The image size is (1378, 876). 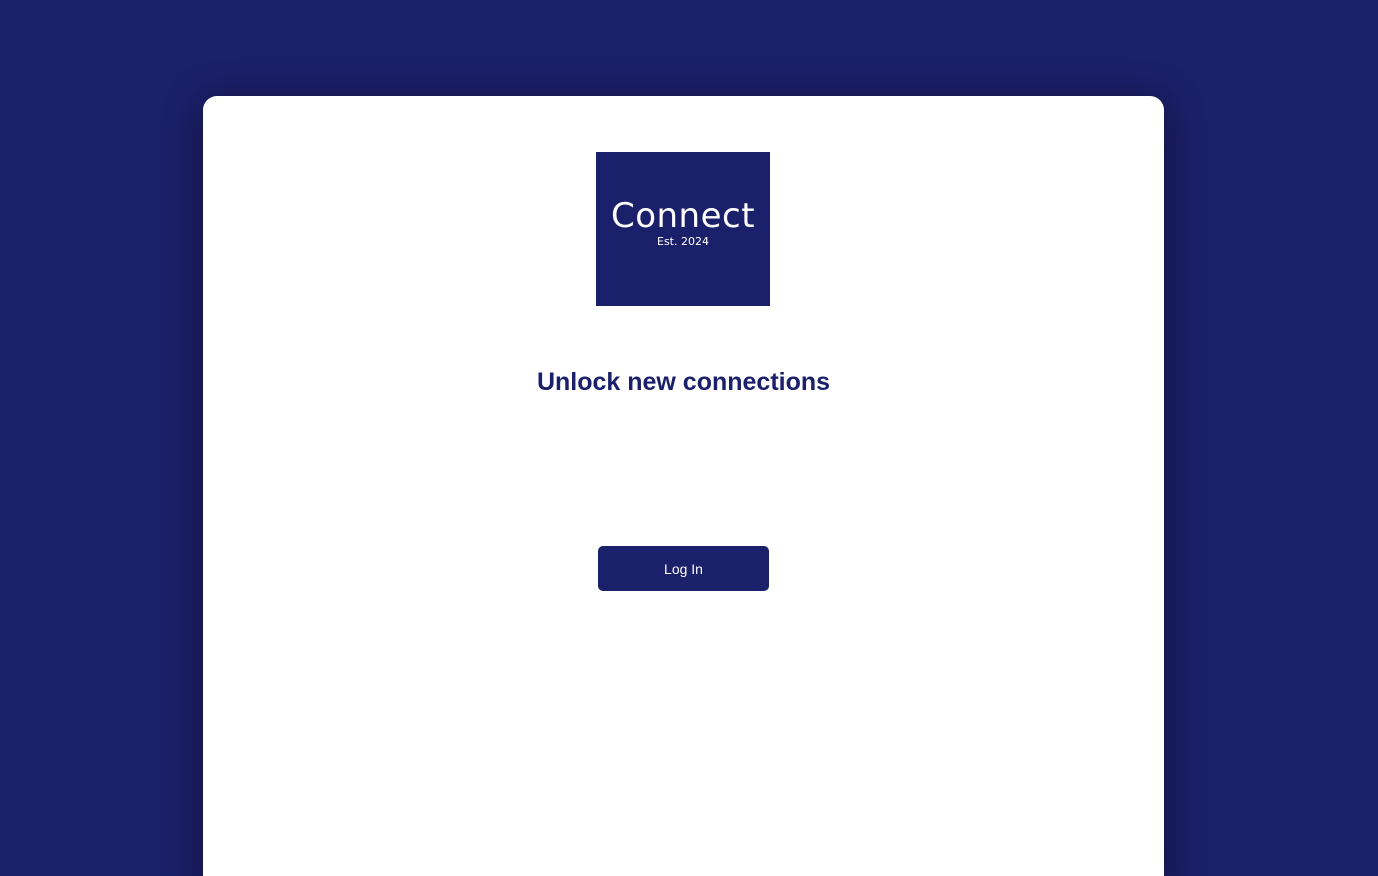 I want to click on connect-logo: Connect Est. 2024, so click(x=683, y=229).